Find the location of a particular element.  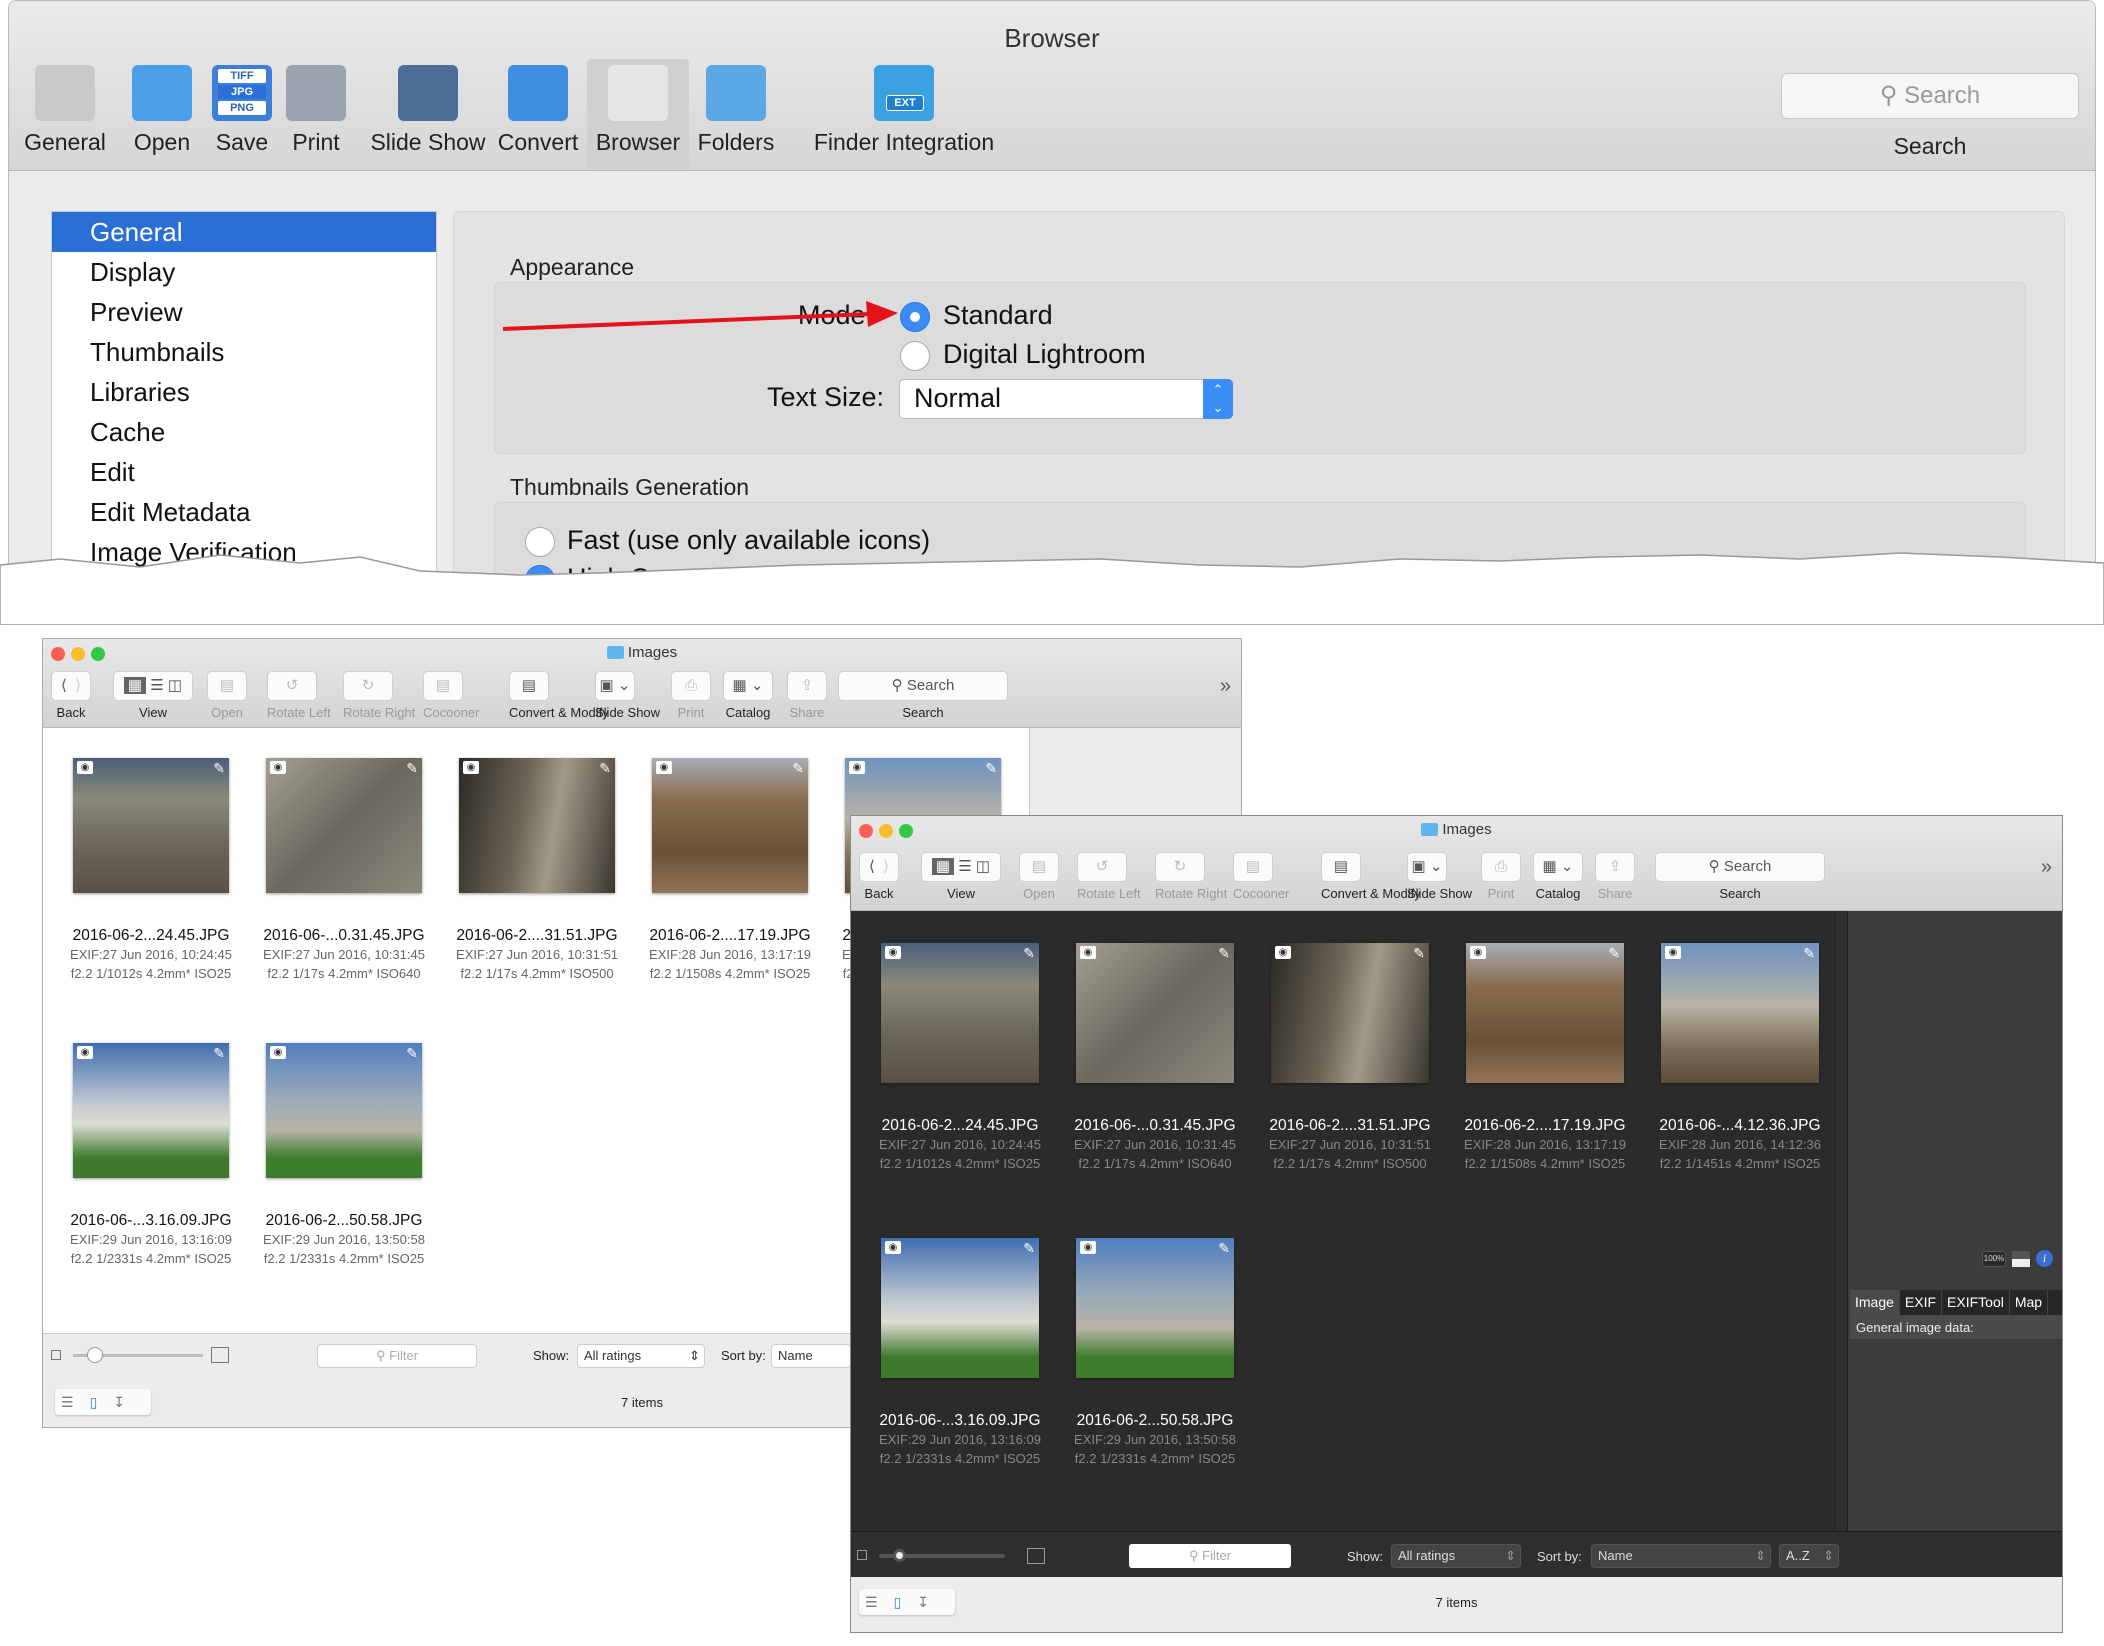

filter-input: ⚲ Filter is located at coordinates (397, 1356).